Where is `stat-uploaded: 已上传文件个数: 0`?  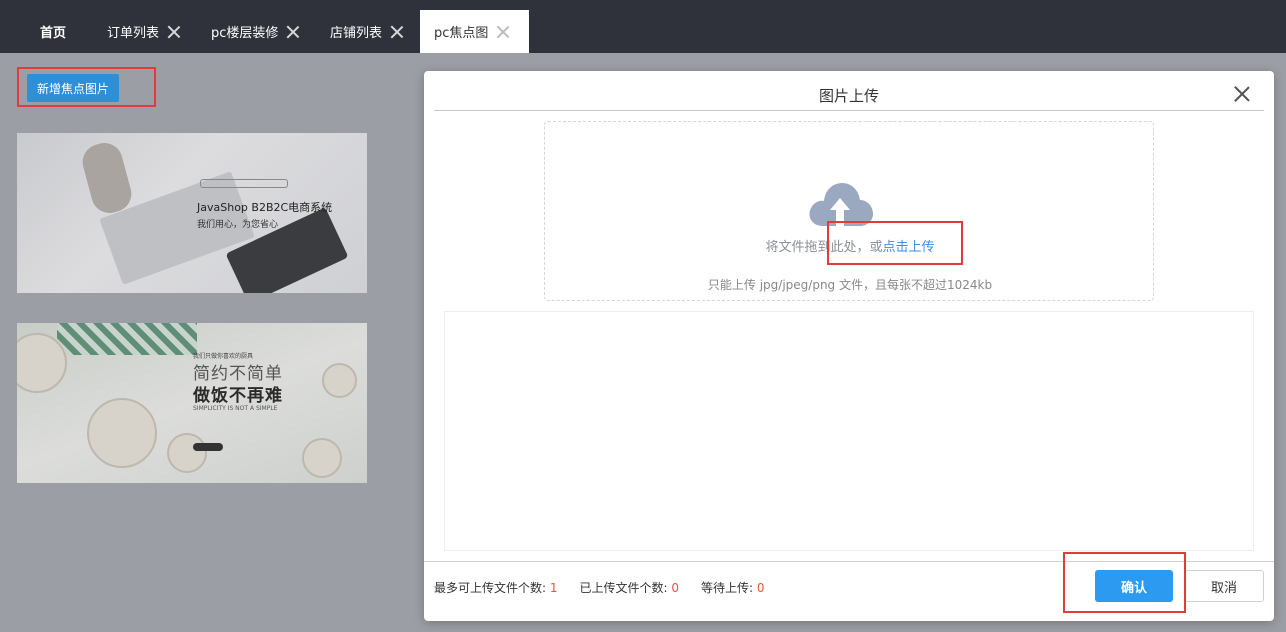
stat-uploaded: 已上传文件个数: 0 is located at coordinates (630, 587).